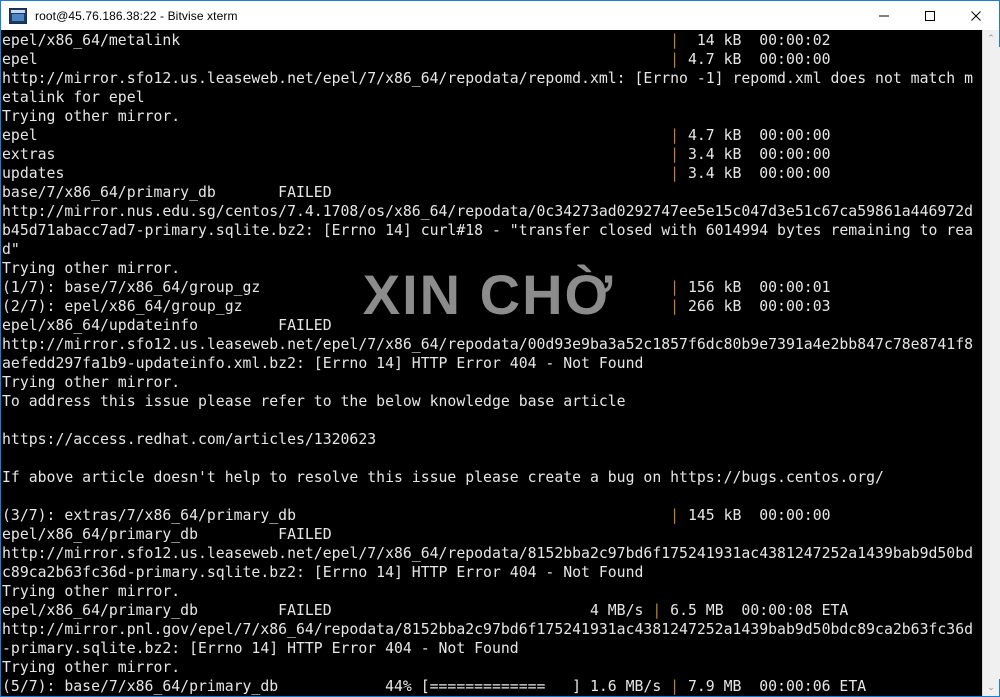 The width and height of the screenshot is (1000, 697). Describe the element at coordinates (136, 15) in the screenshot. I see `window-title: root@45.76.186.38:22 - Bitvise xterm` at that location.